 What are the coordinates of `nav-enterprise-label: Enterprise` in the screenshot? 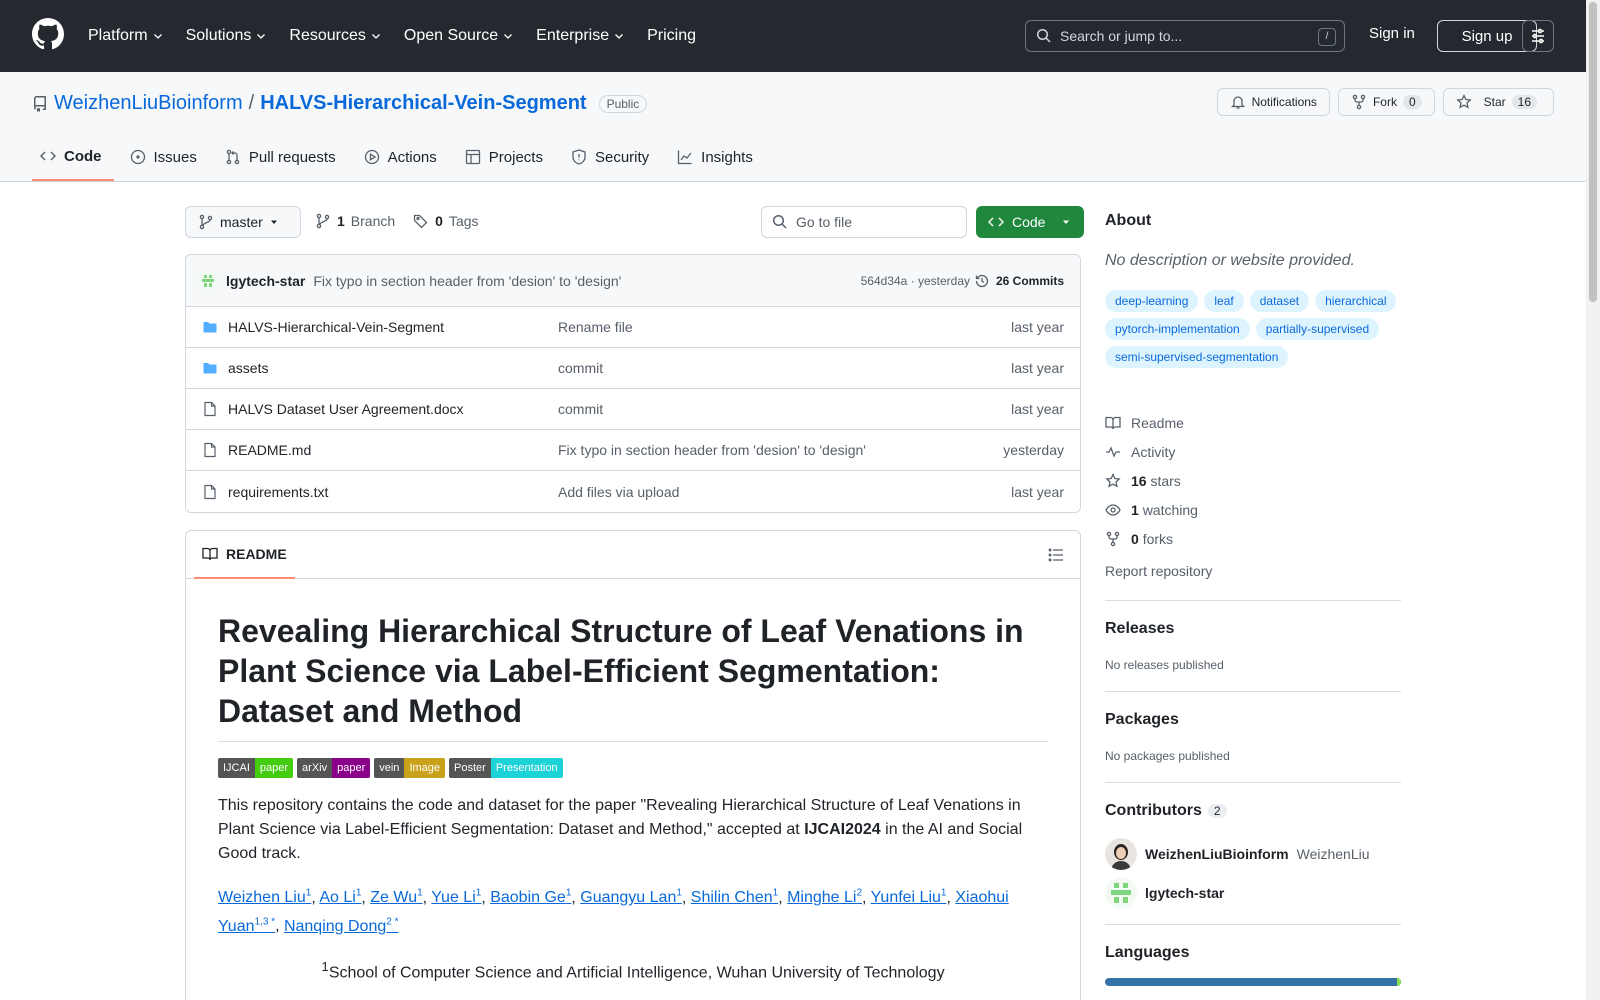 It's located at (573, 35).